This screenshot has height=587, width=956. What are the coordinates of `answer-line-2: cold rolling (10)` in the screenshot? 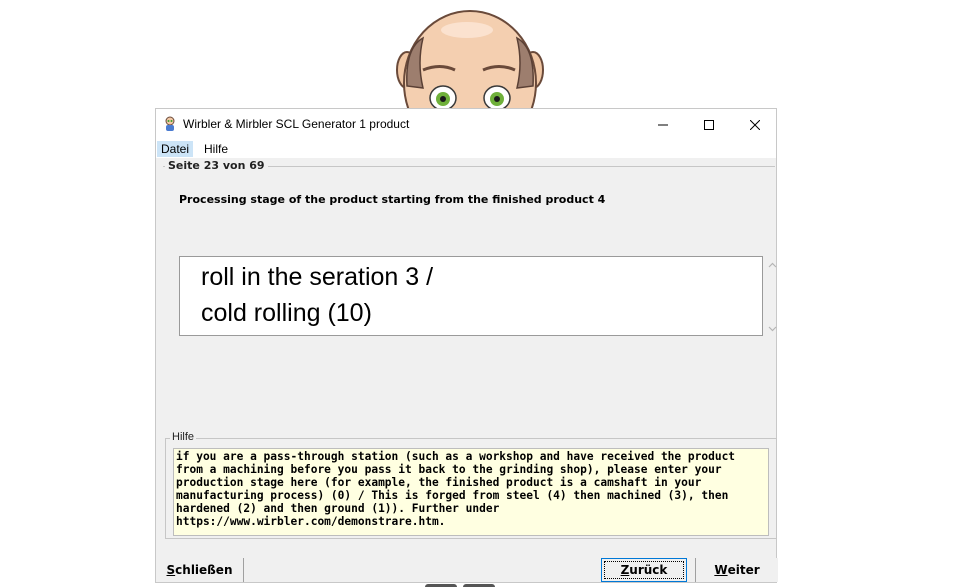 It's located at (286, 313).